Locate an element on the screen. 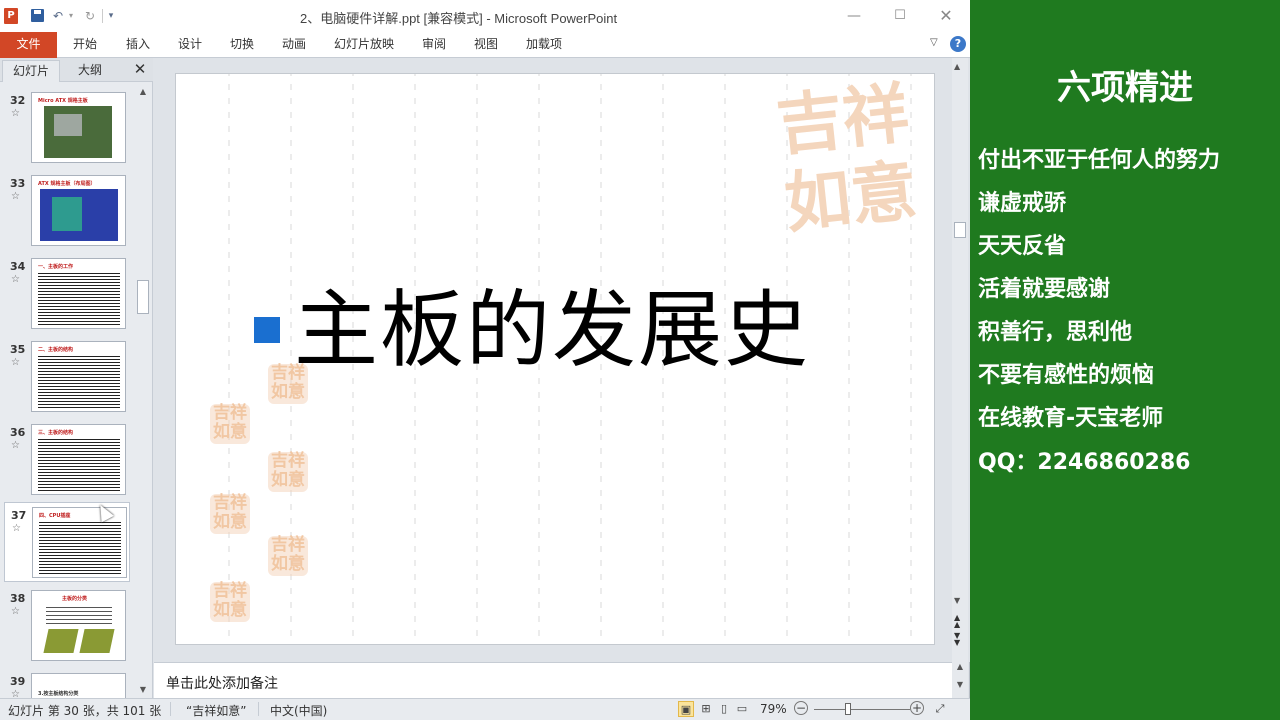 This screenshot has width=1280, height=720. tab-transitions: 切换 is located at coordinates (242, 45).